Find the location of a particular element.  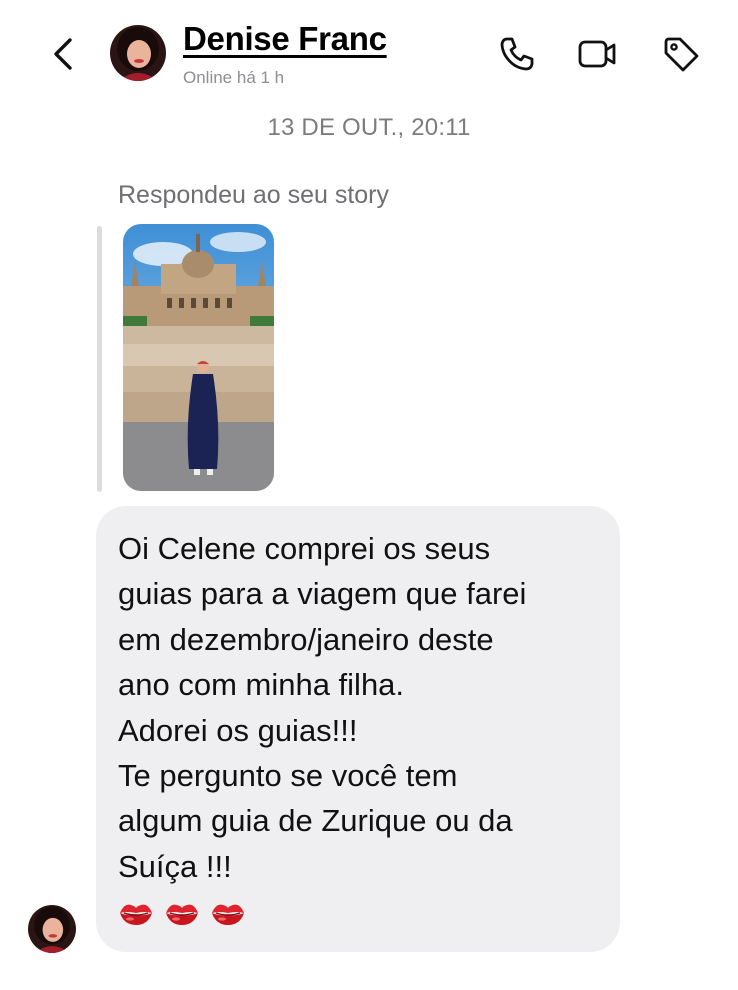

contact-avatar is located at coordinates (138, 53).